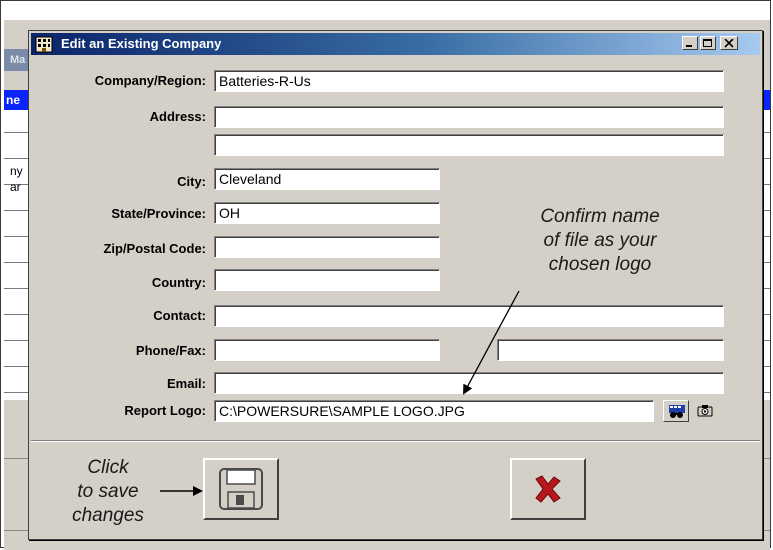 The height and width of the screenshot is (550, 773). I want to click on minimize-icon, so click(689, 46).